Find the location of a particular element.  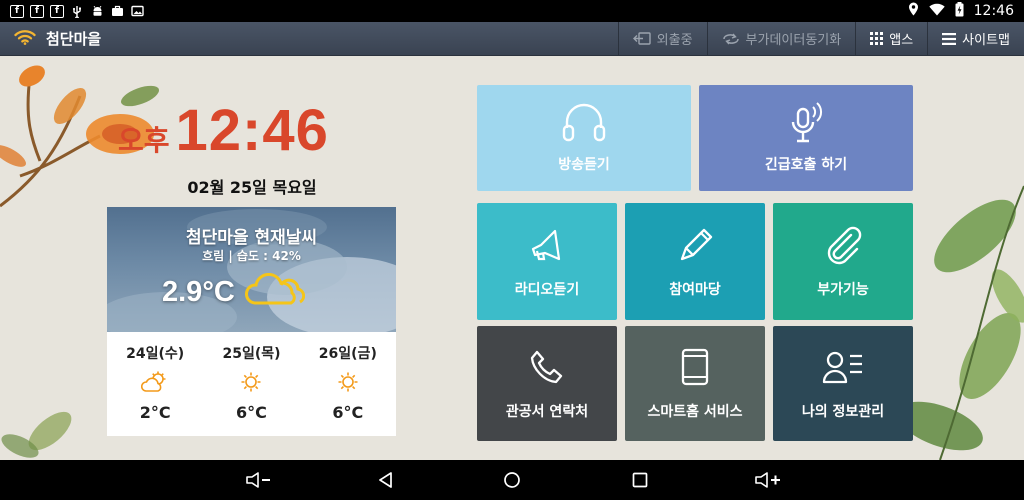

briefcase-icon is located at coordinates (117, 11).